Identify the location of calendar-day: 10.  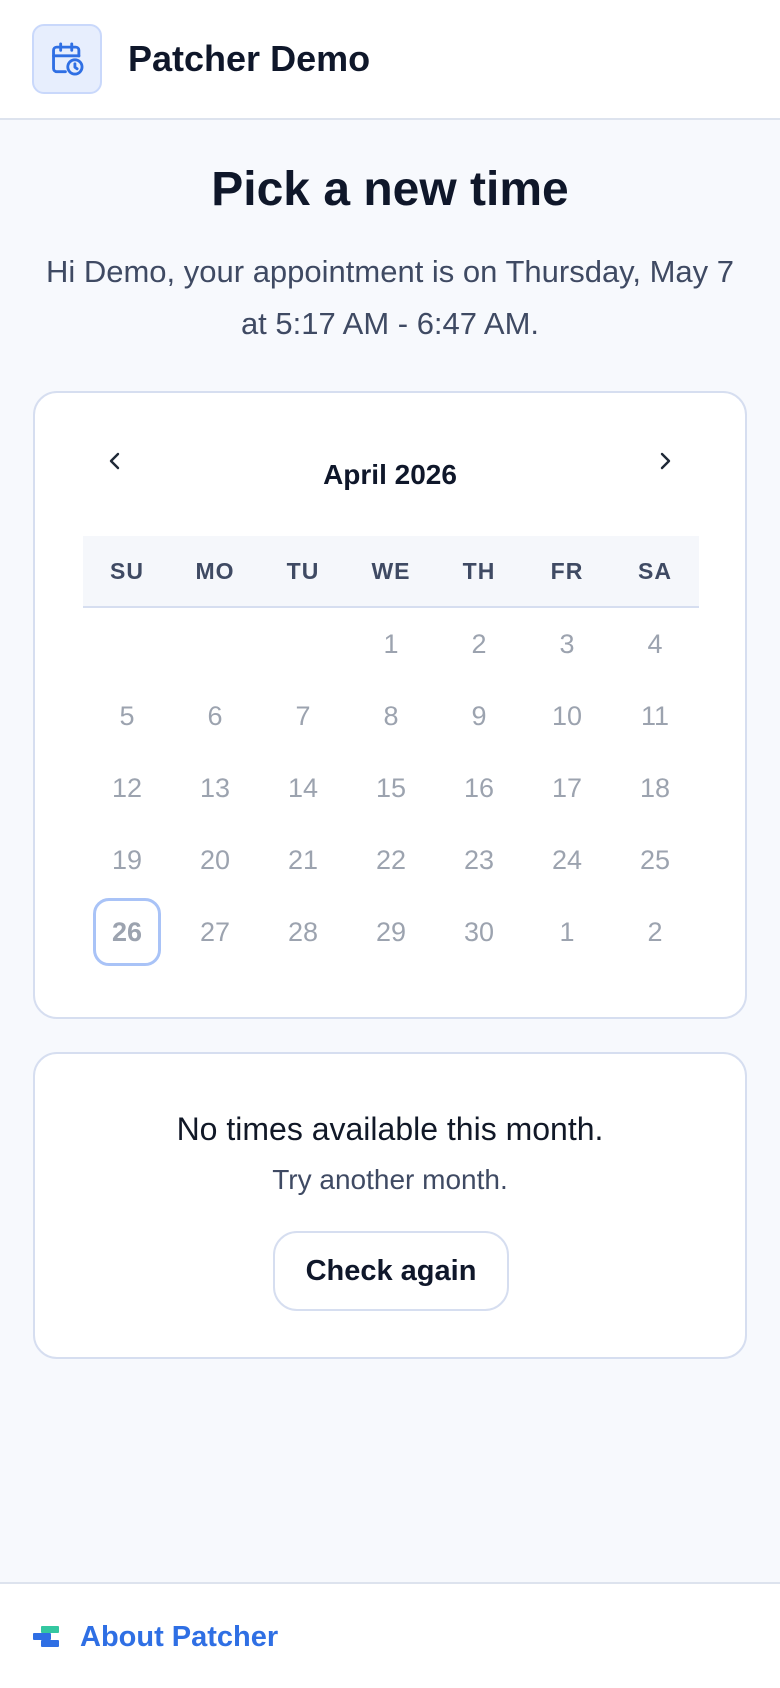
(567, 716).